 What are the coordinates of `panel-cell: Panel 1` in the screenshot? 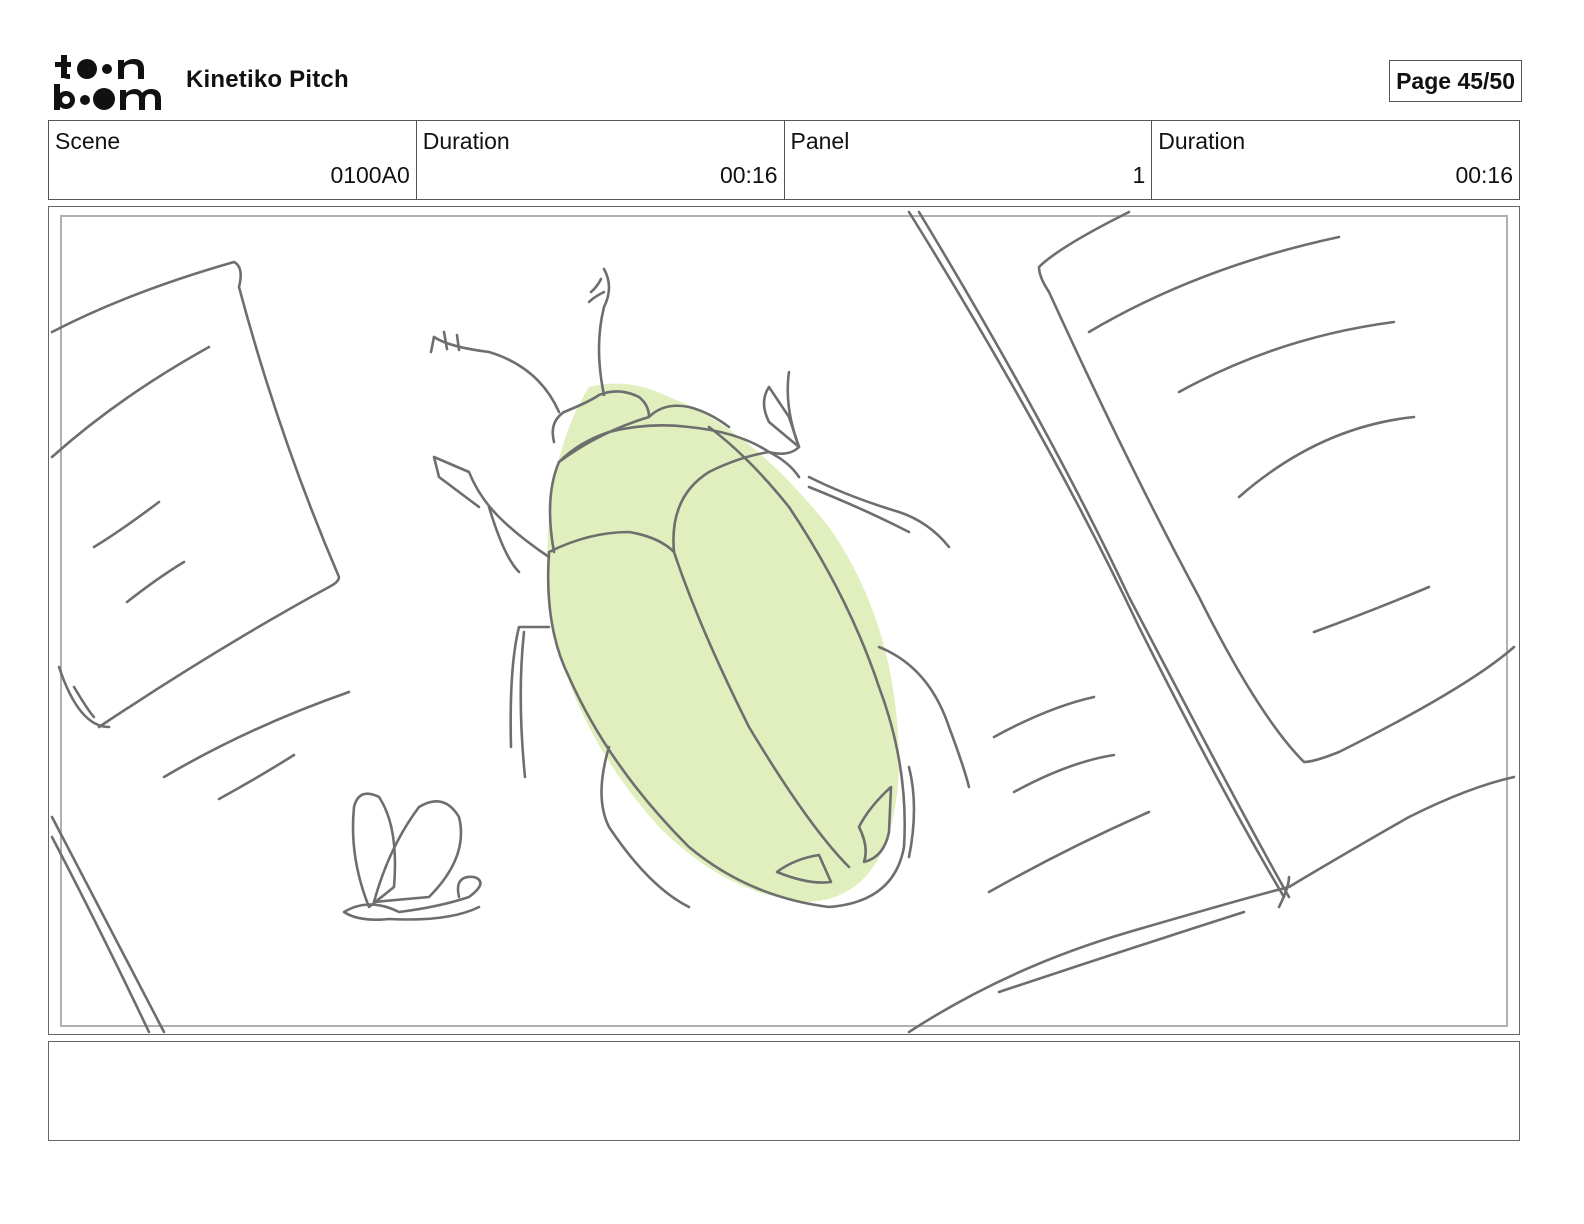 It's located at (969, 160).